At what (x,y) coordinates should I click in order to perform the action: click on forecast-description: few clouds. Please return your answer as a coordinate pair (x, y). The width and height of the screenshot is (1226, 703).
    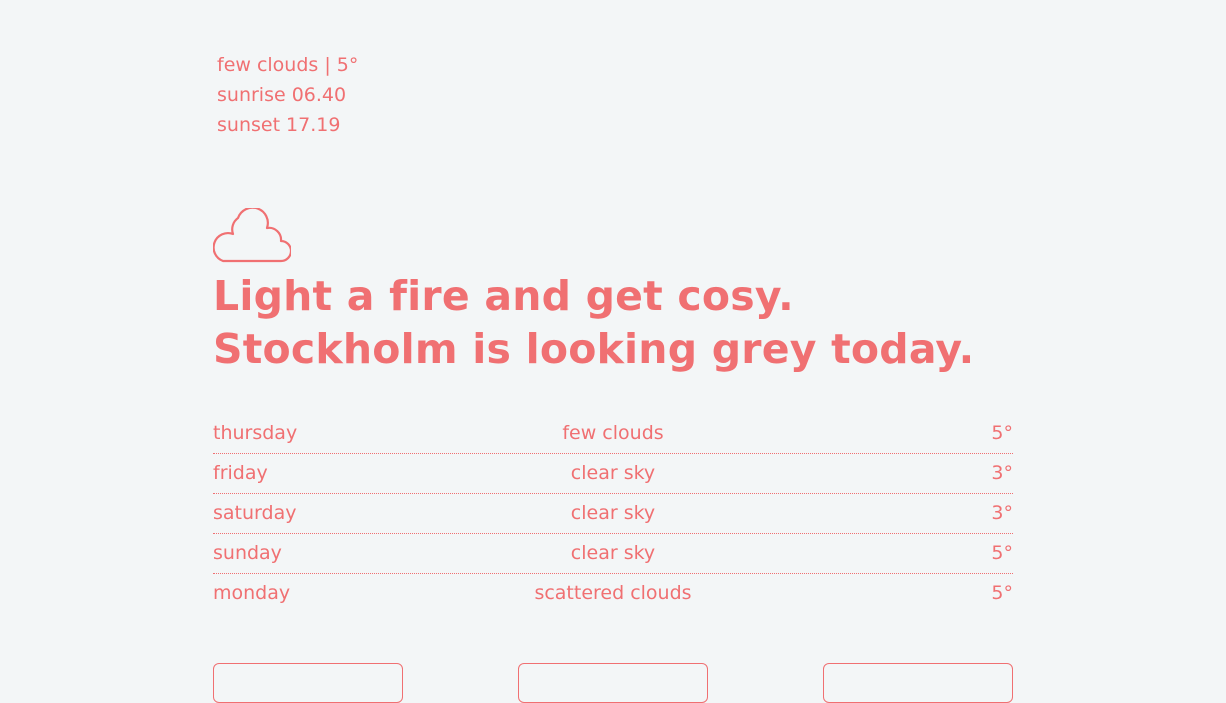
    Looking at the image, I should click on (613, 433).